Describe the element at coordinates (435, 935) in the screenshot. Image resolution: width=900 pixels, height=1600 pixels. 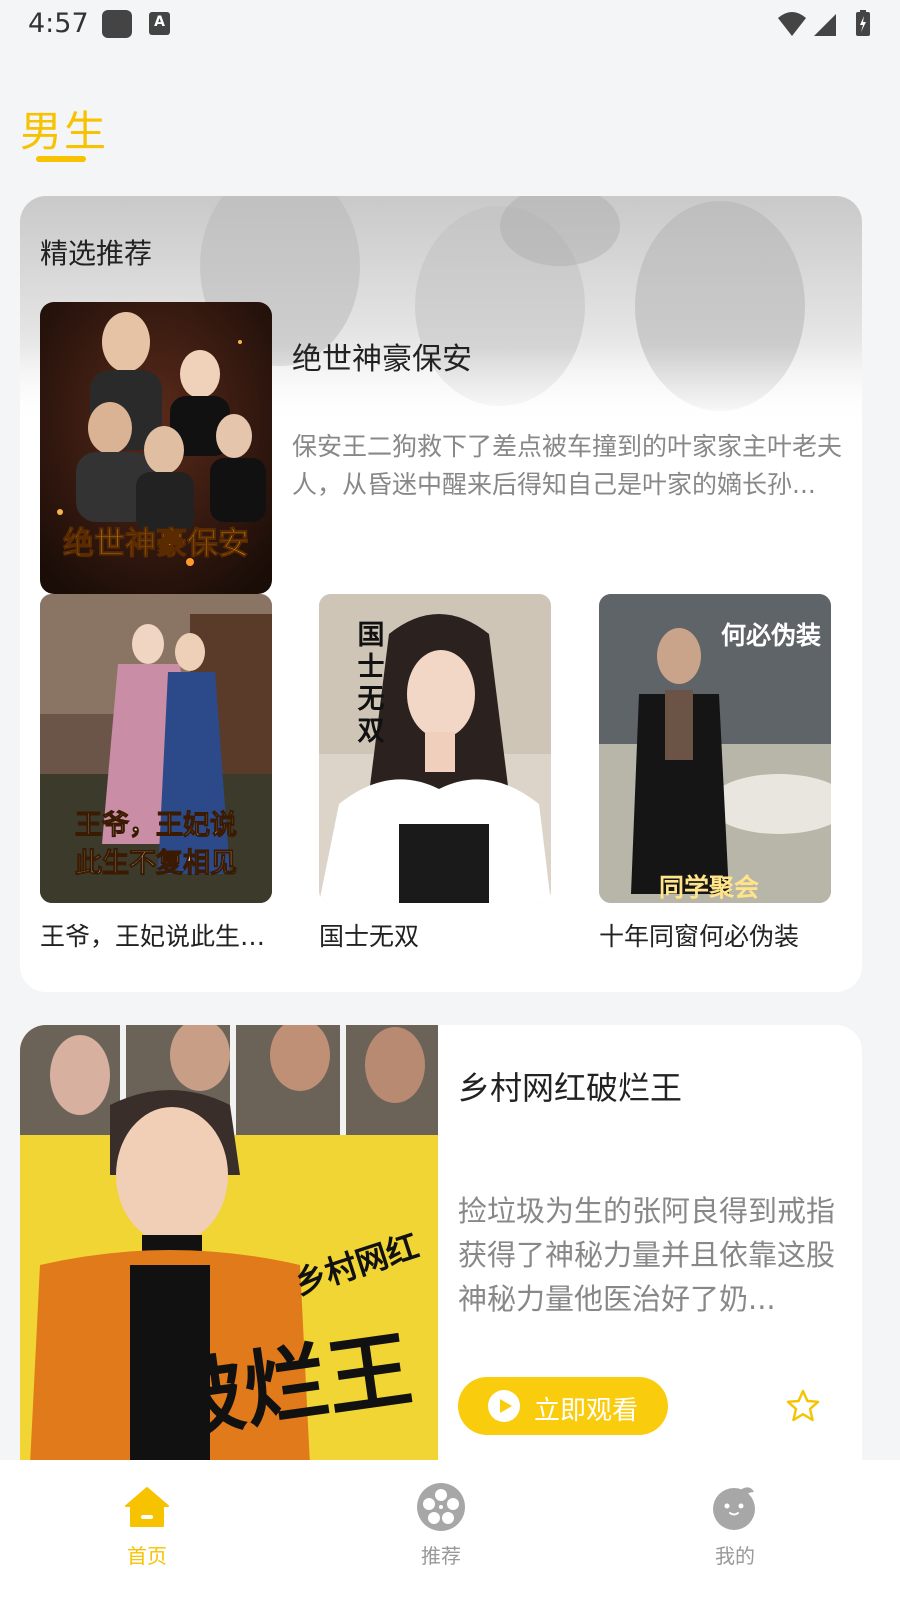
I see `drama-title: 国士无双` at that location.